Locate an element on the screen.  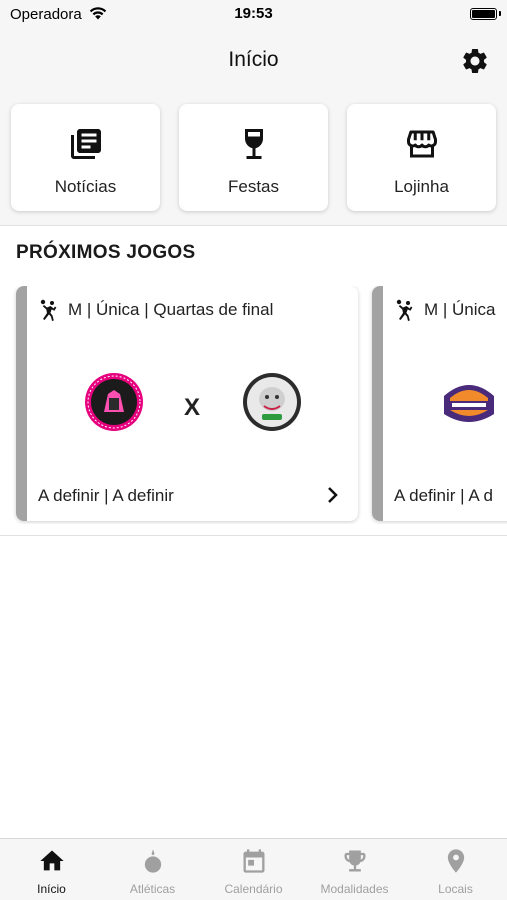
page-title: Início is located at coordinates (253, 59).